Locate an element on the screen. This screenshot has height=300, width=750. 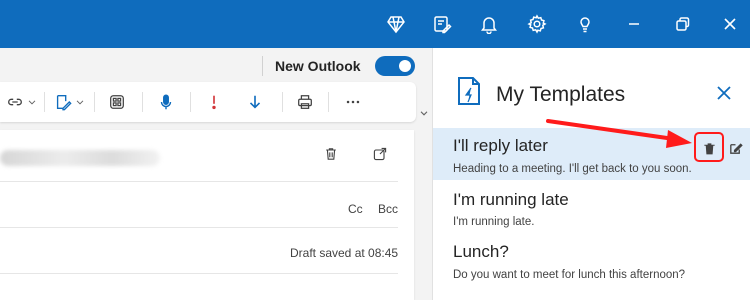
template-title: I'm running late is located at coordinates (511, 199).